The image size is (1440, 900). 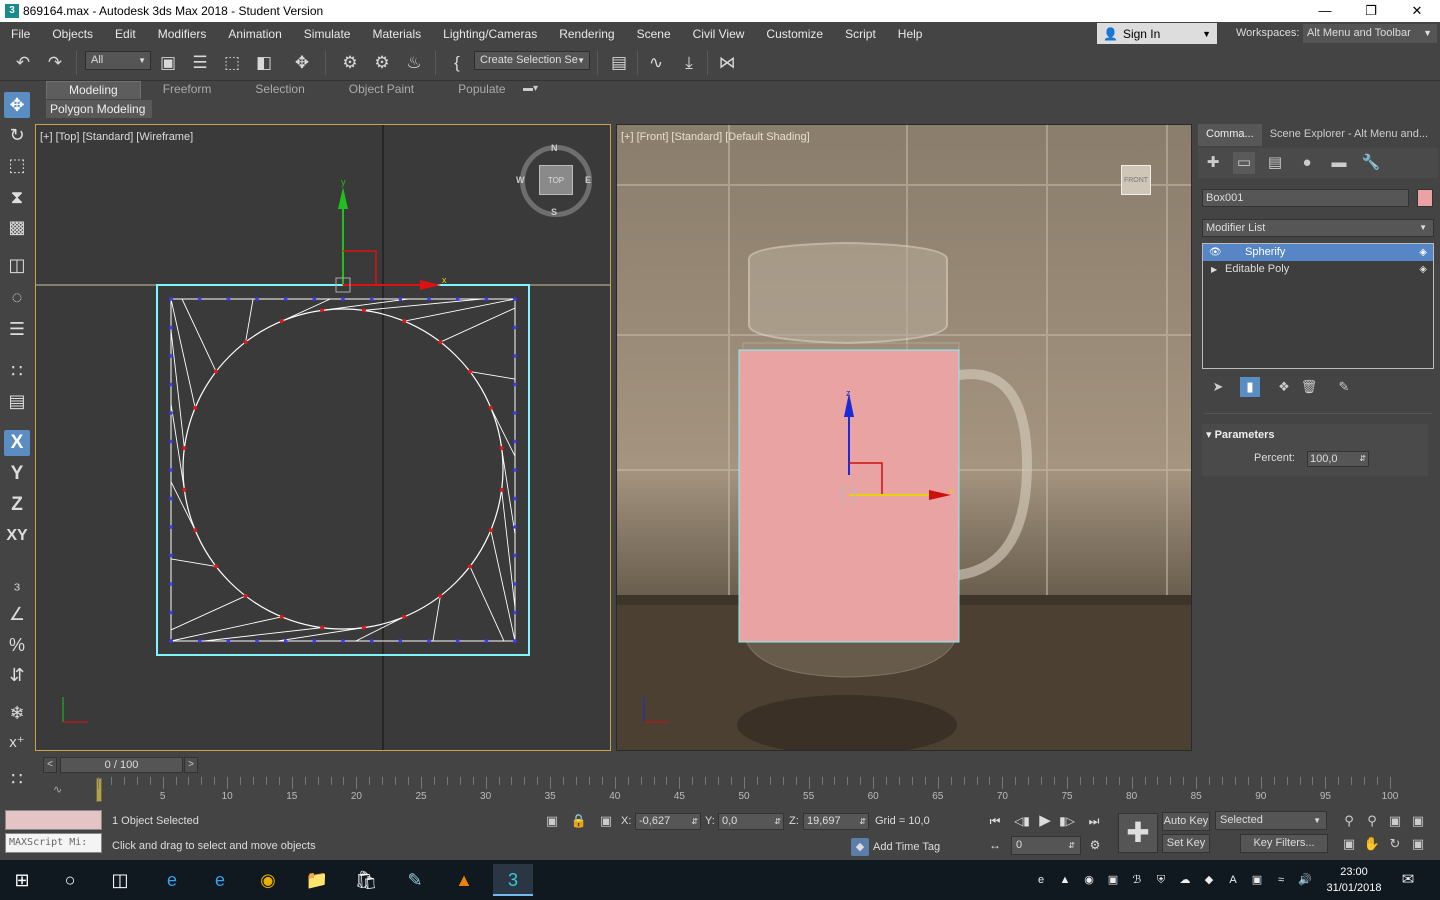 I want to click on workspace-dropdown: Alt Menu and Toolbar ▼, so click(x=1370, y=33).